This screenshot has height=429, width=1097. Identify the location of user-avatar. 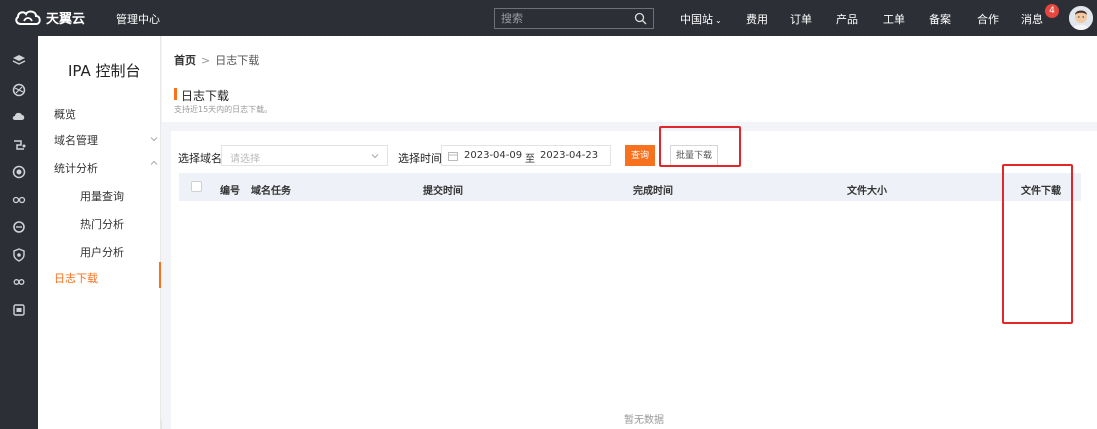
(1081, 18).